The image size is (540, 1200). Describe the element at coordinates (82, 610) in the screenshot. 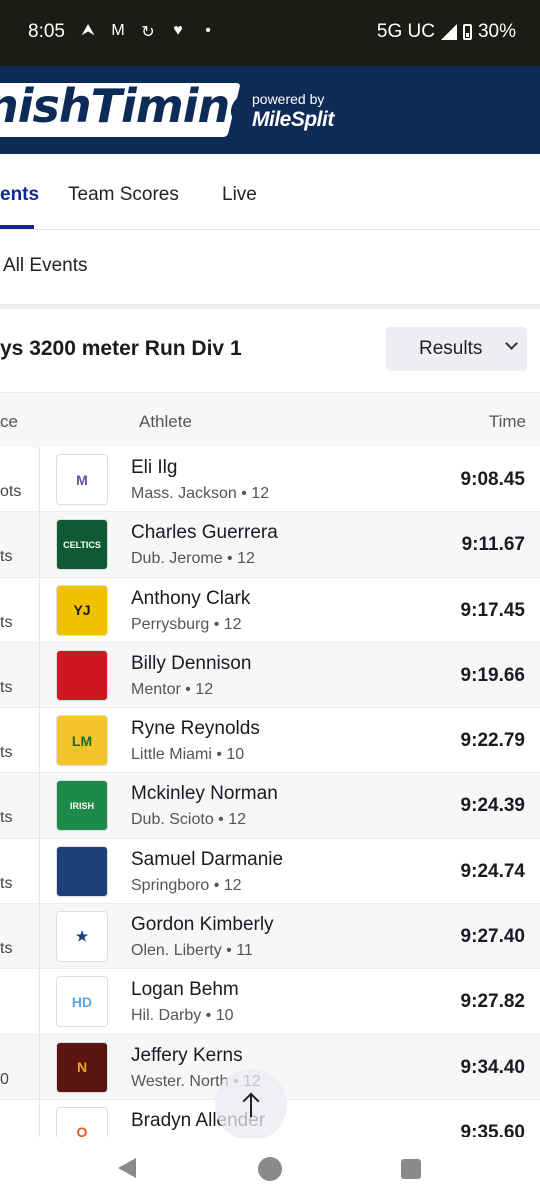

I see `school-logo: YJ` at that location.